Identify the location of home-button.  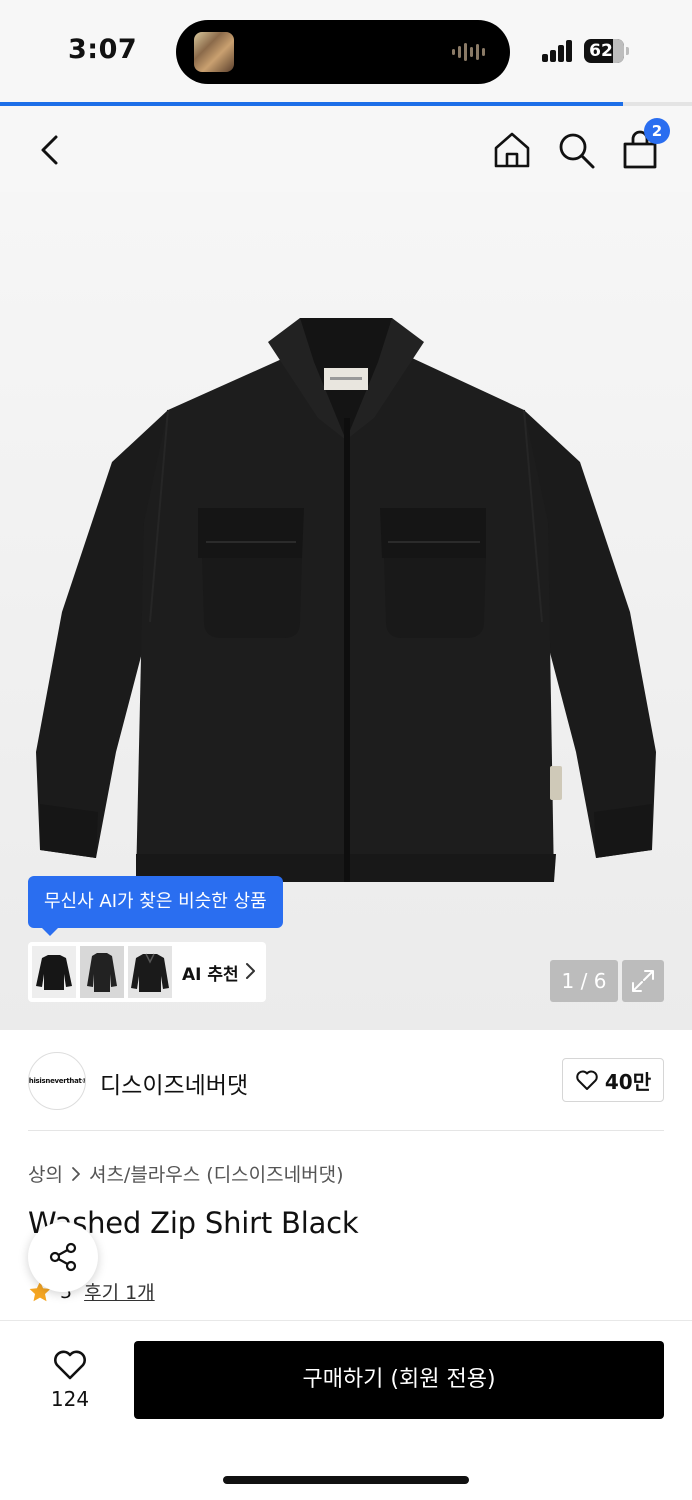
(512, 150).